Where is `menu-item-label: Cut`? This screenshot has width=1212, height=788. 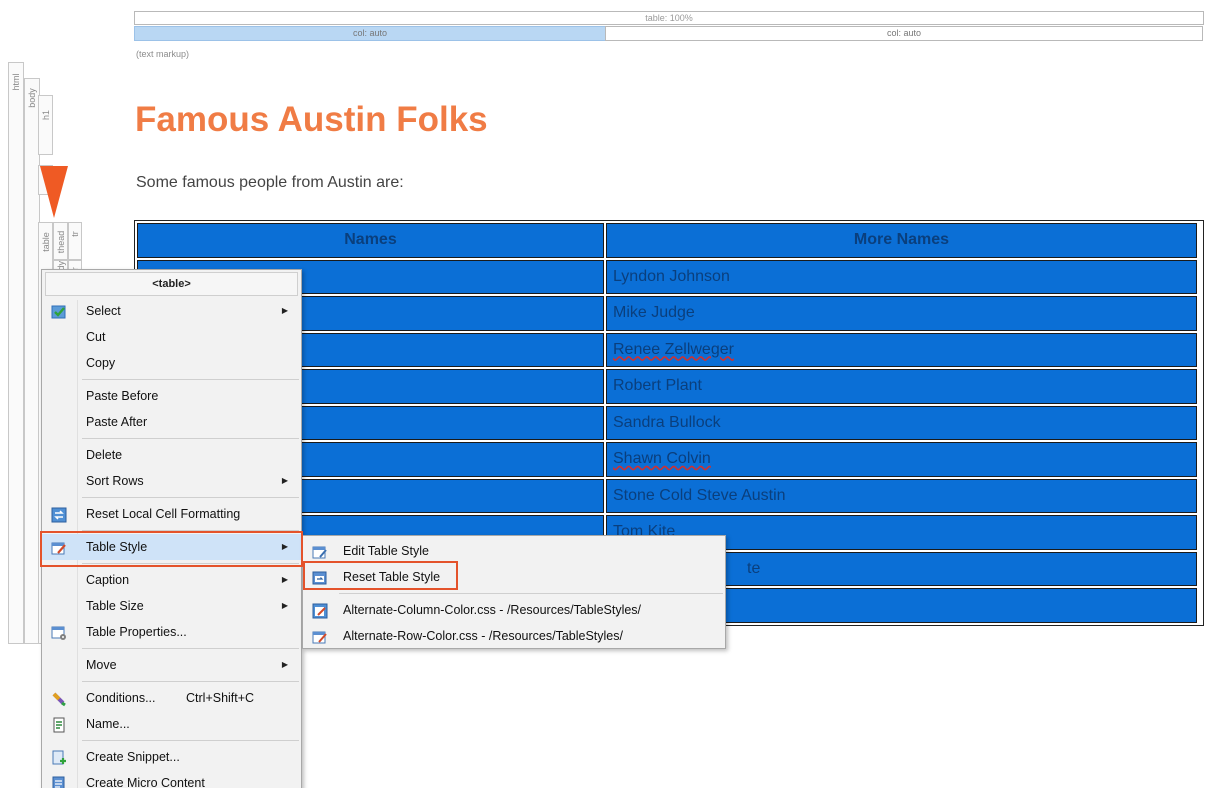
menu-item-label: Cut is located at coordinates (96, 337).